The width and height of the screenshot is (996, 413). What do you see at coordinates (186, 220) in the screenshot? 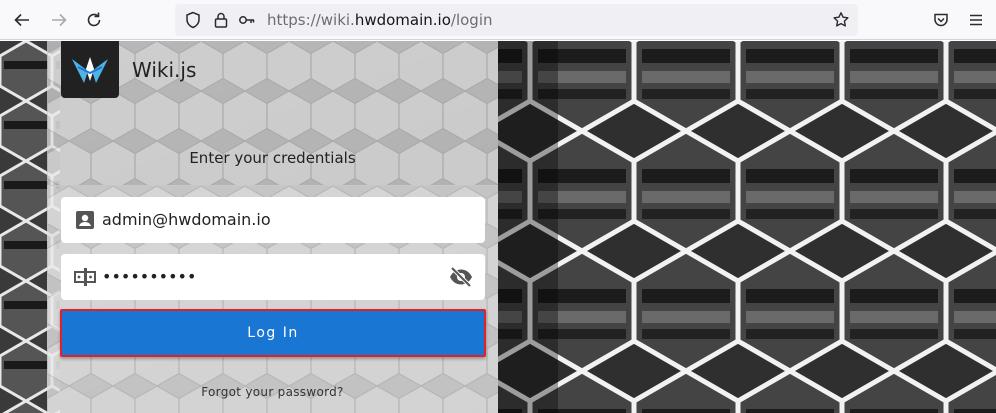
I see `email-value: admin@hwdomain.io` at bounding box center [186, 220].